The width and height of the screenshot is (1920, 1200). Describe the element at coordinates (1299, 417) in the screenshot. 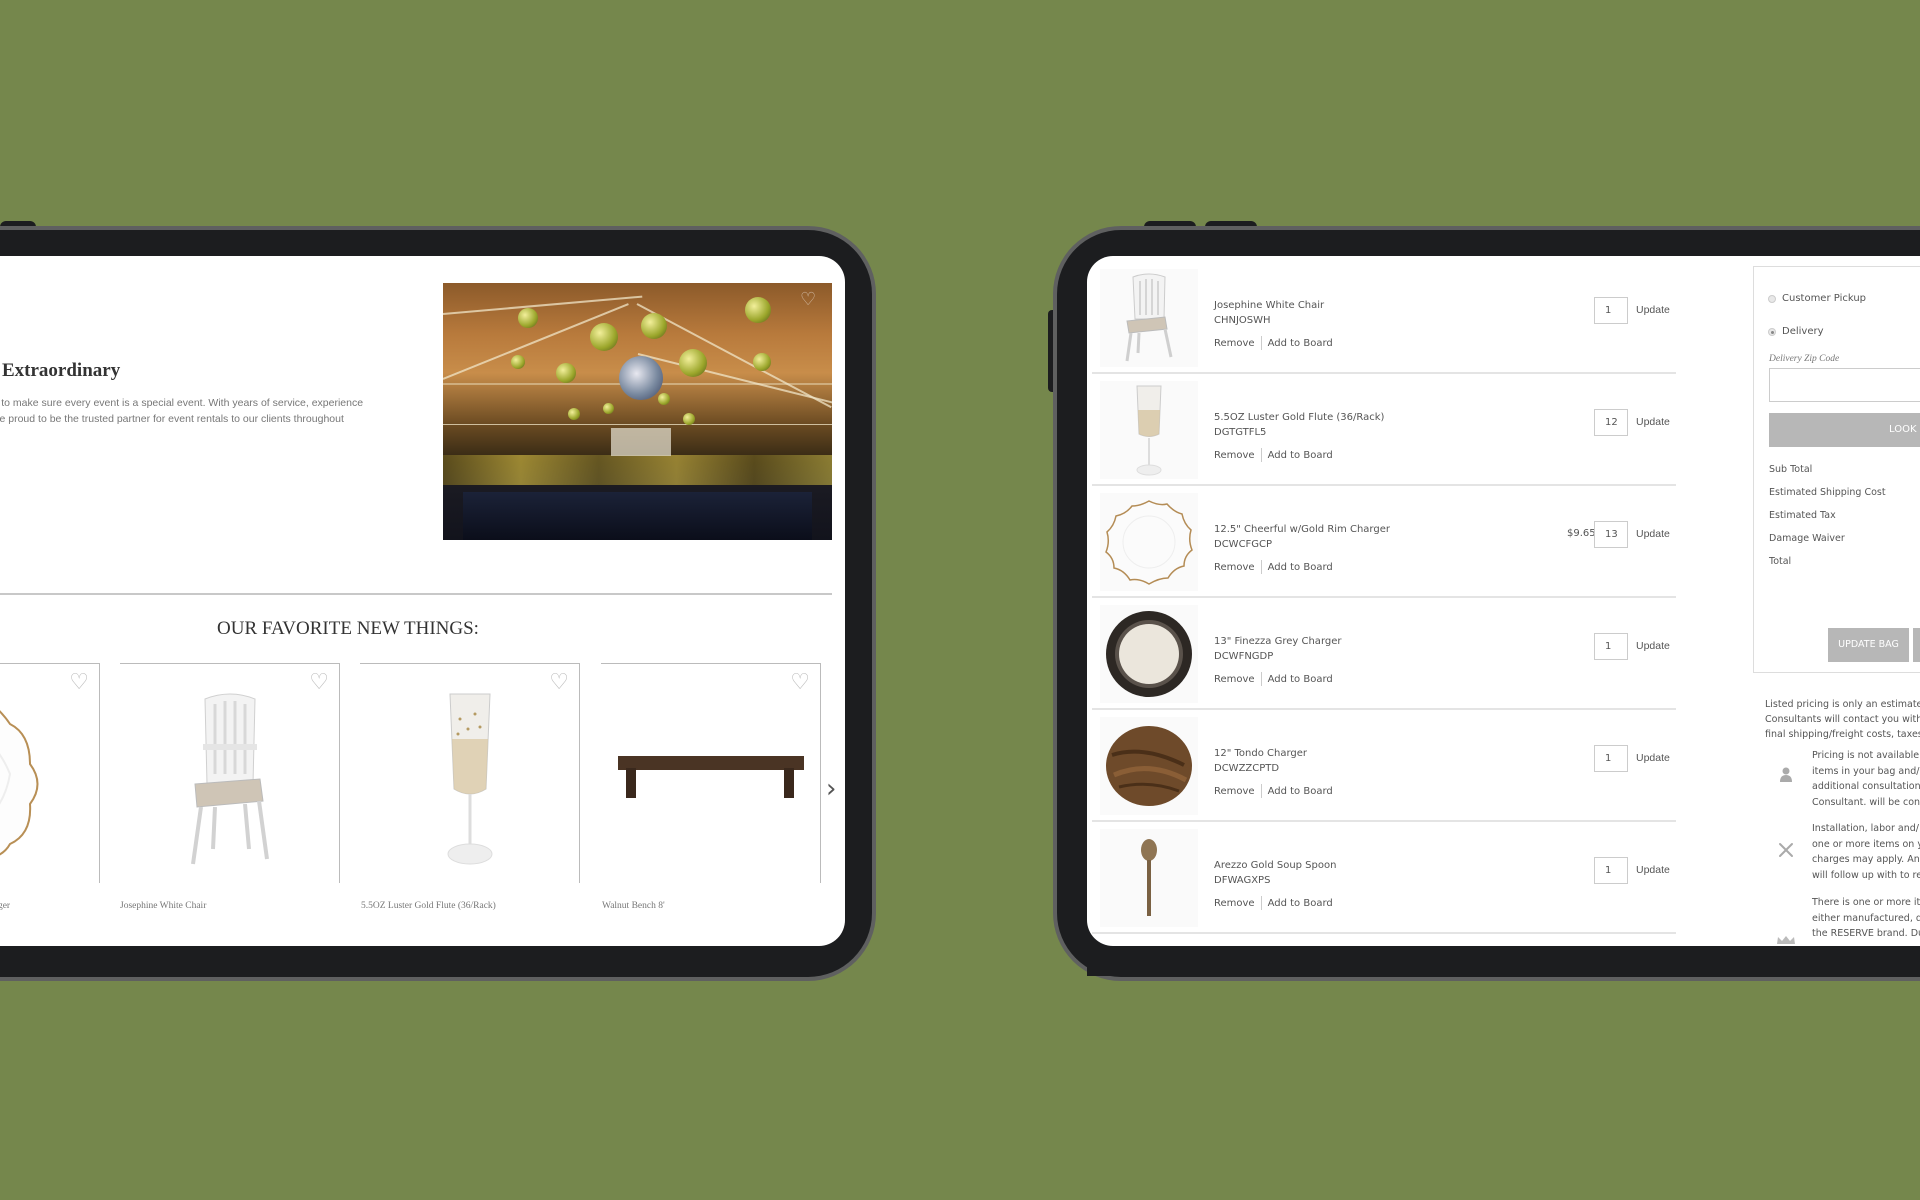

I see `cart-item-name: 5.5OZ Luster Gold Flute (36/Rack)` at that location.